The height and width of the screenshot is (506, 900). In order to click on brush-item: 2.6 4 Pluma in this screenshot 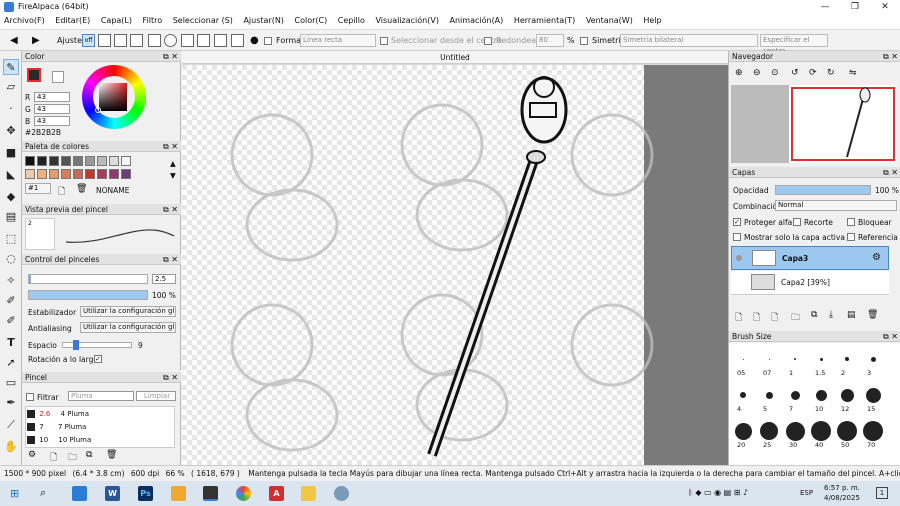, I will do `click(100, 414)`.